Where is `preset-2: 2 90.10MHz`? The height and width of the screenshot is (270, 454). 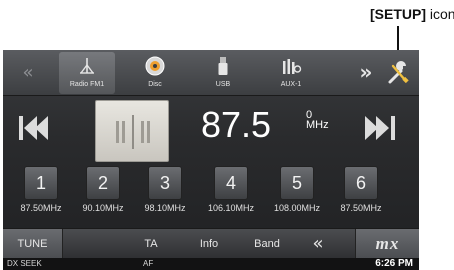 preset-2: 2 90.10MHz is located at coordinates (103, 193).